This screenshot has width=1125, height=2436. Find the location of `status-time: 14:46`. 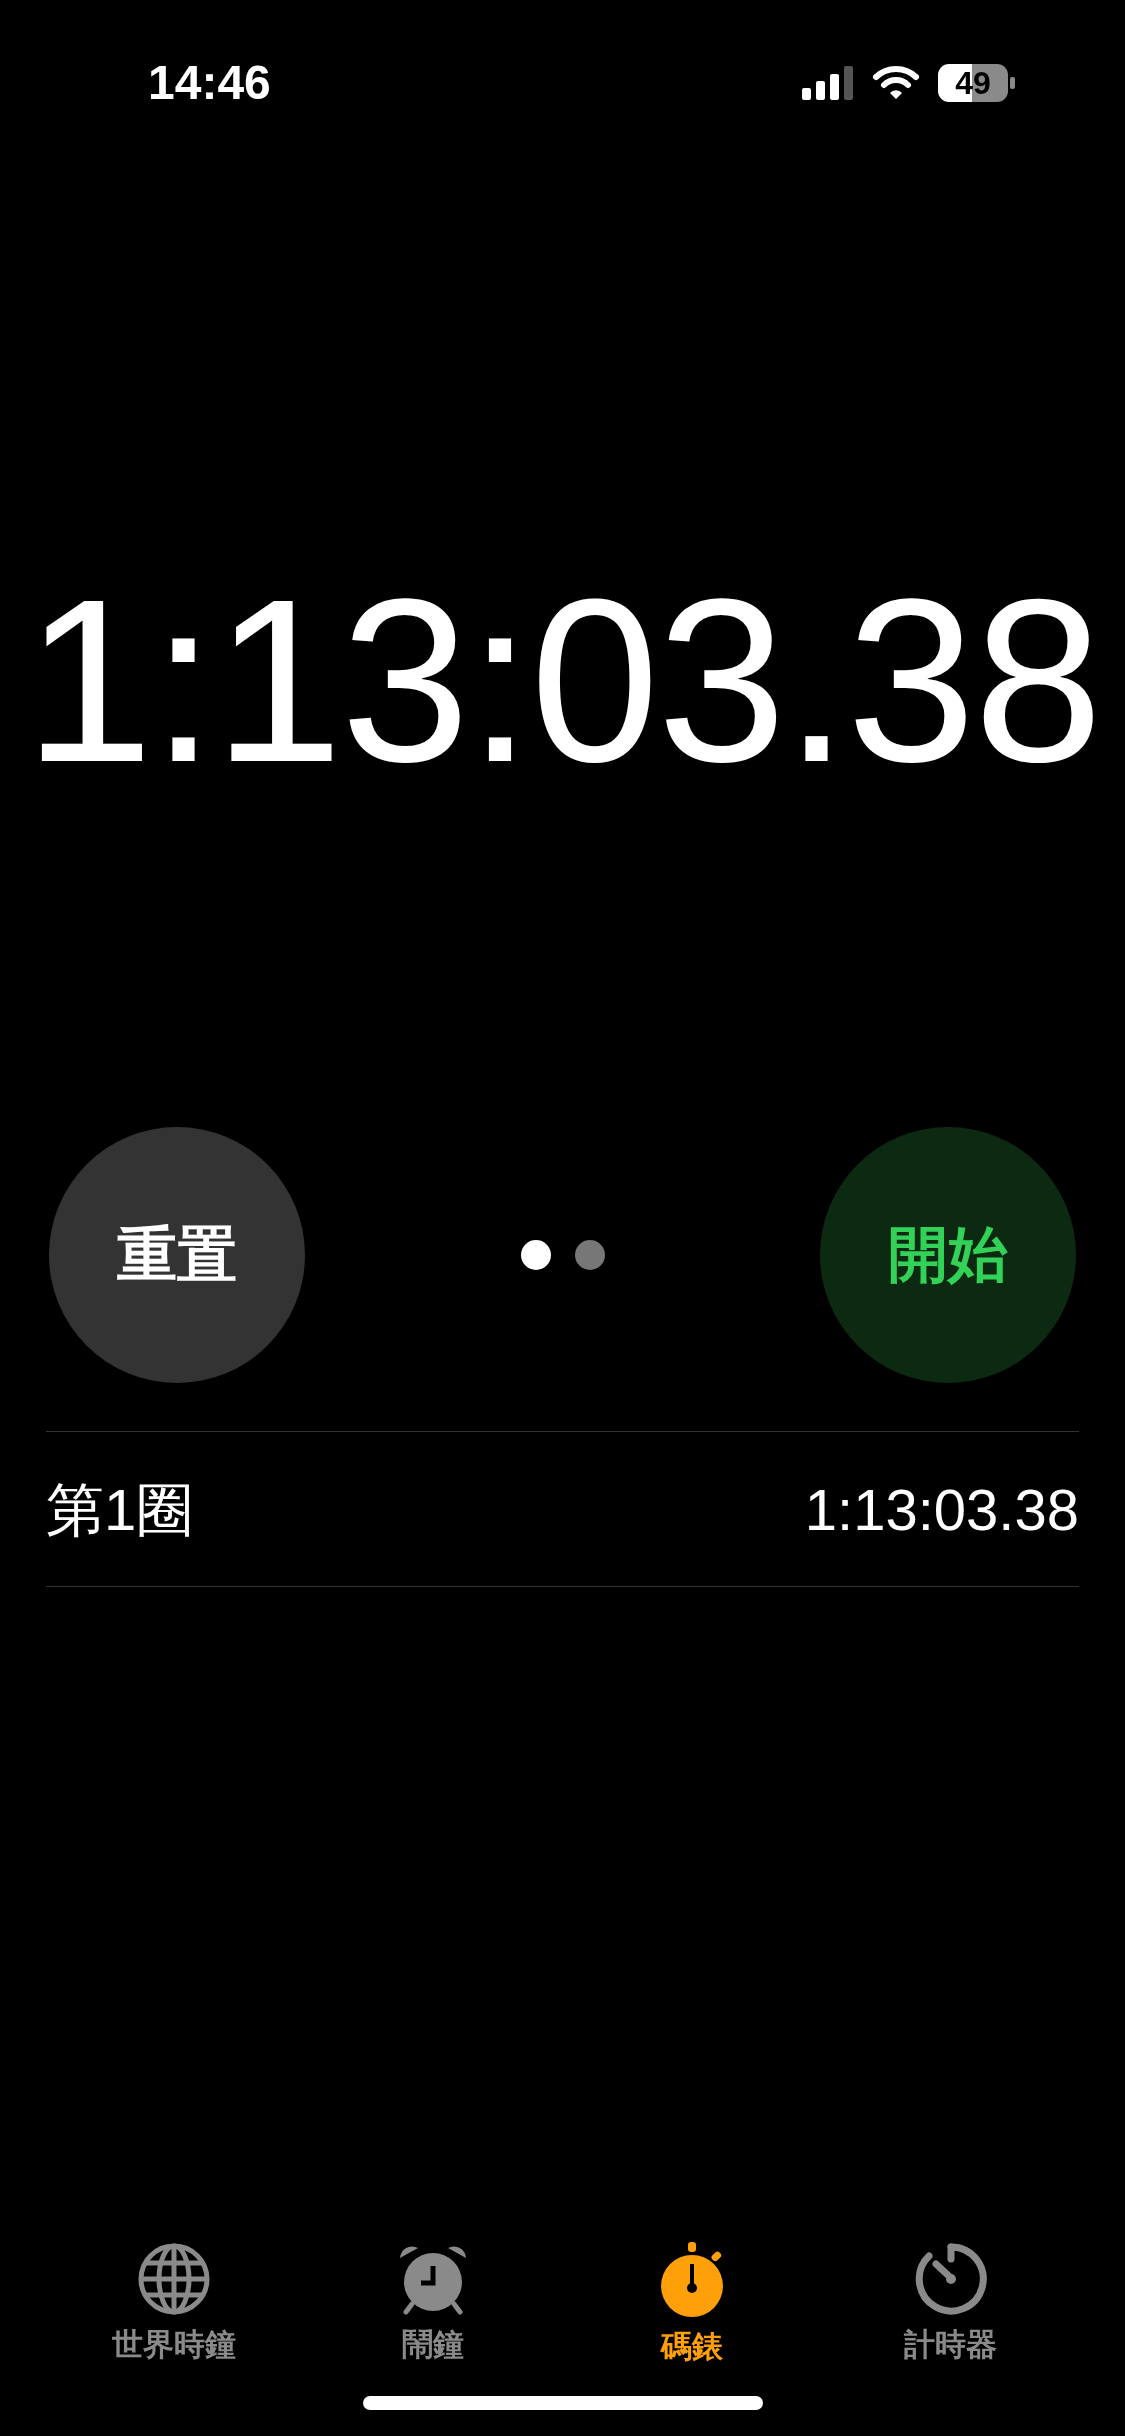

status-time: 14:46 is located at coordinates (209, 82).